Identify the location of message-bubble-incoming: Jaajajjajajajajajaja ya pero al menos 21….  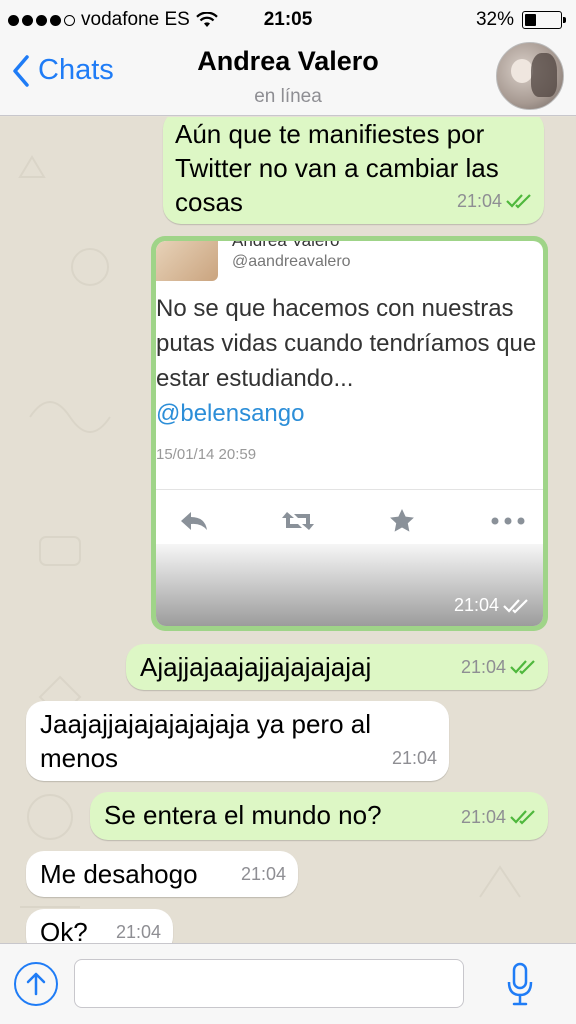
(237, 741).